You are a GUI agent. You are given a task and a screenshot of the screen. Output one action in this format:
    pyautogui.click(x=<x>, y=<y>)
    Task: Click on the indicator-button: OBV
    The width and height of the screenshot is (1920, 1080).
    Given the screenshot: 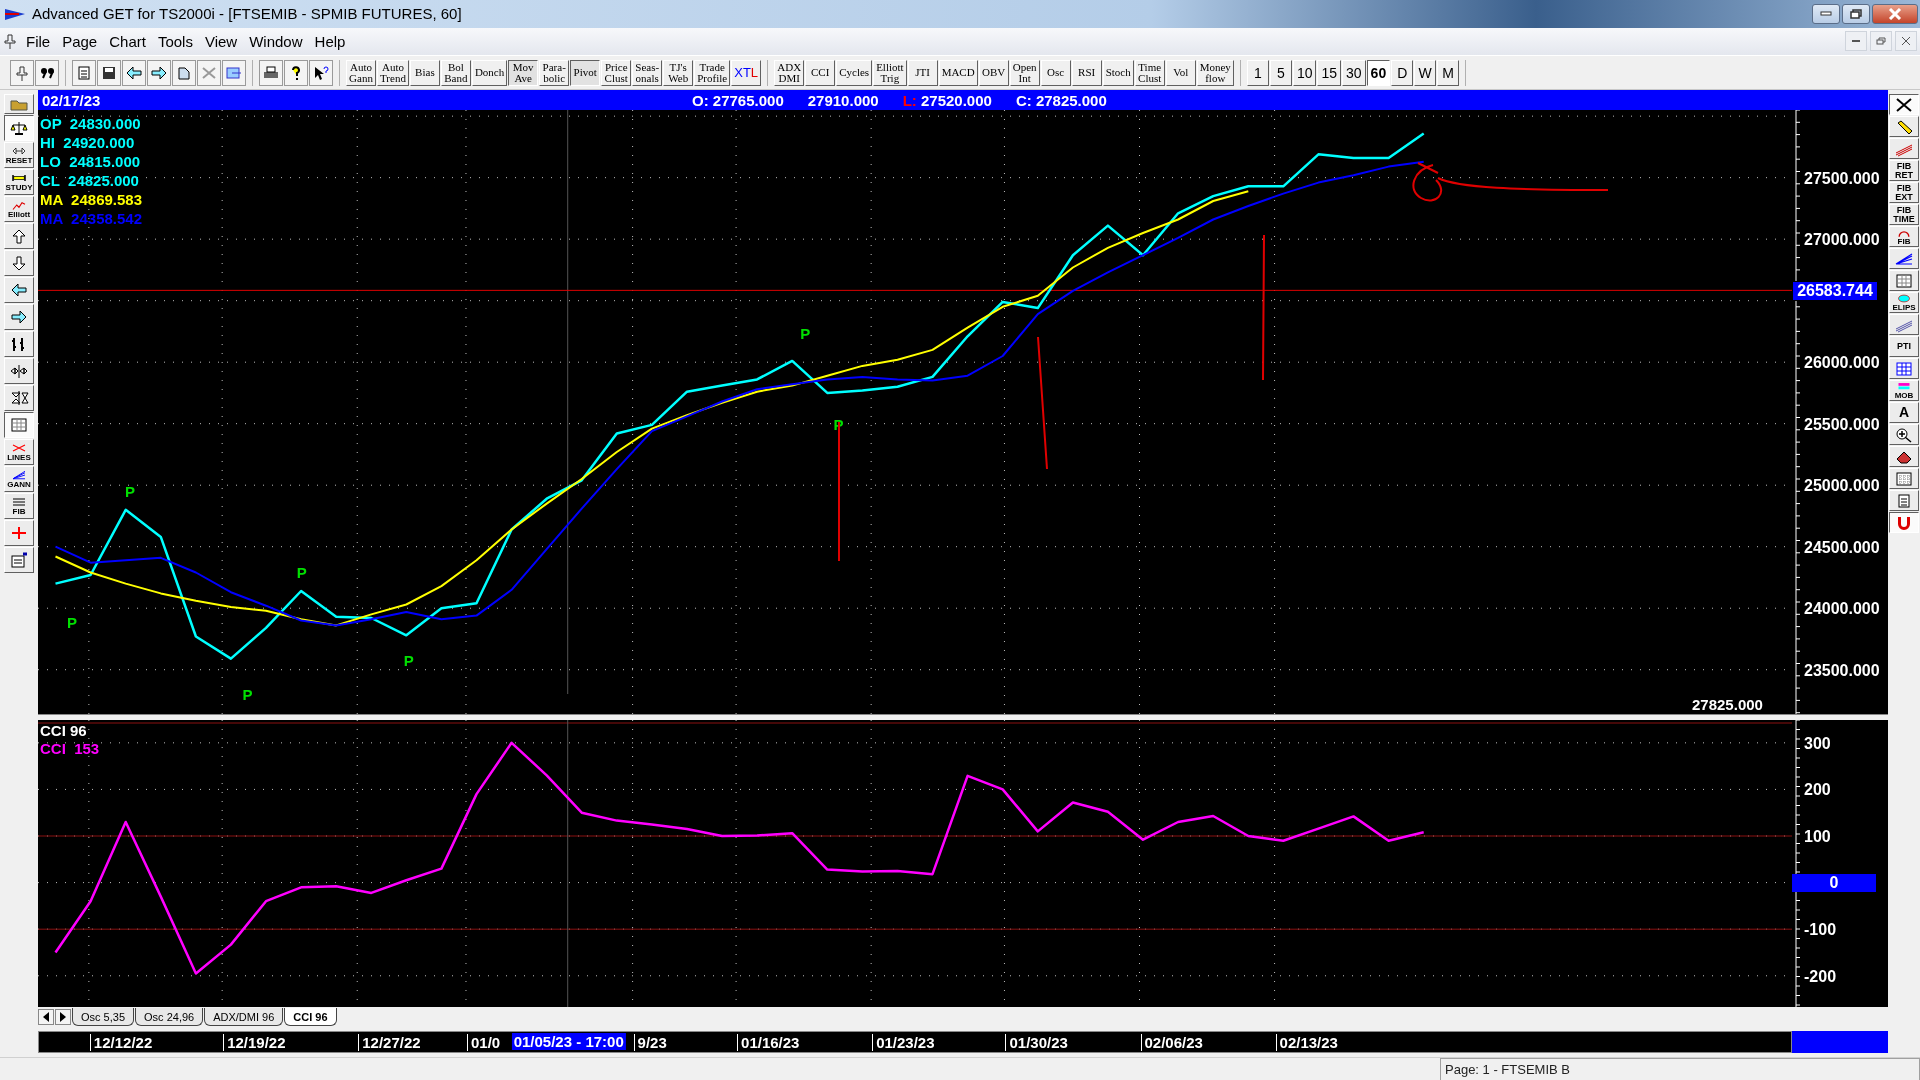 What is the action you would take?
    pyautogui.click(x=993, y=72)
    